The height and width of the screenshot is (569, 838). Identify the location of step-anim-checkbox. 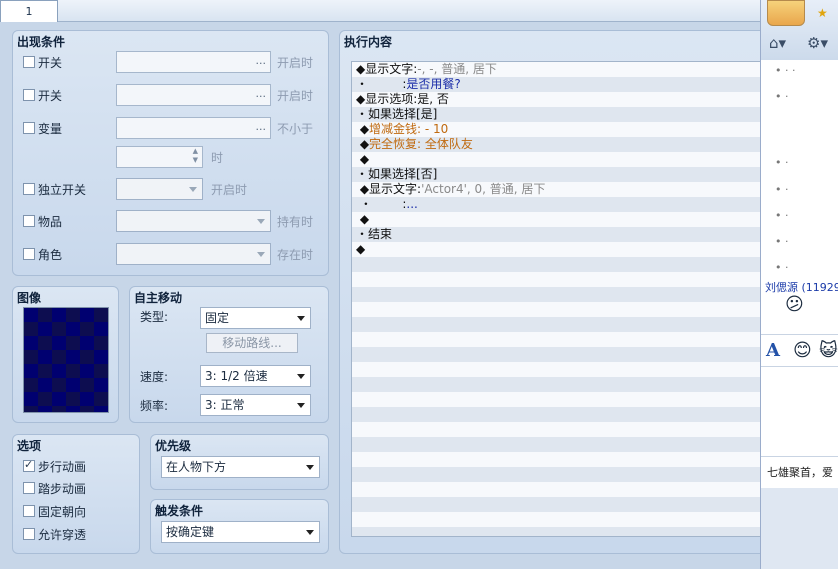
(29, 488).